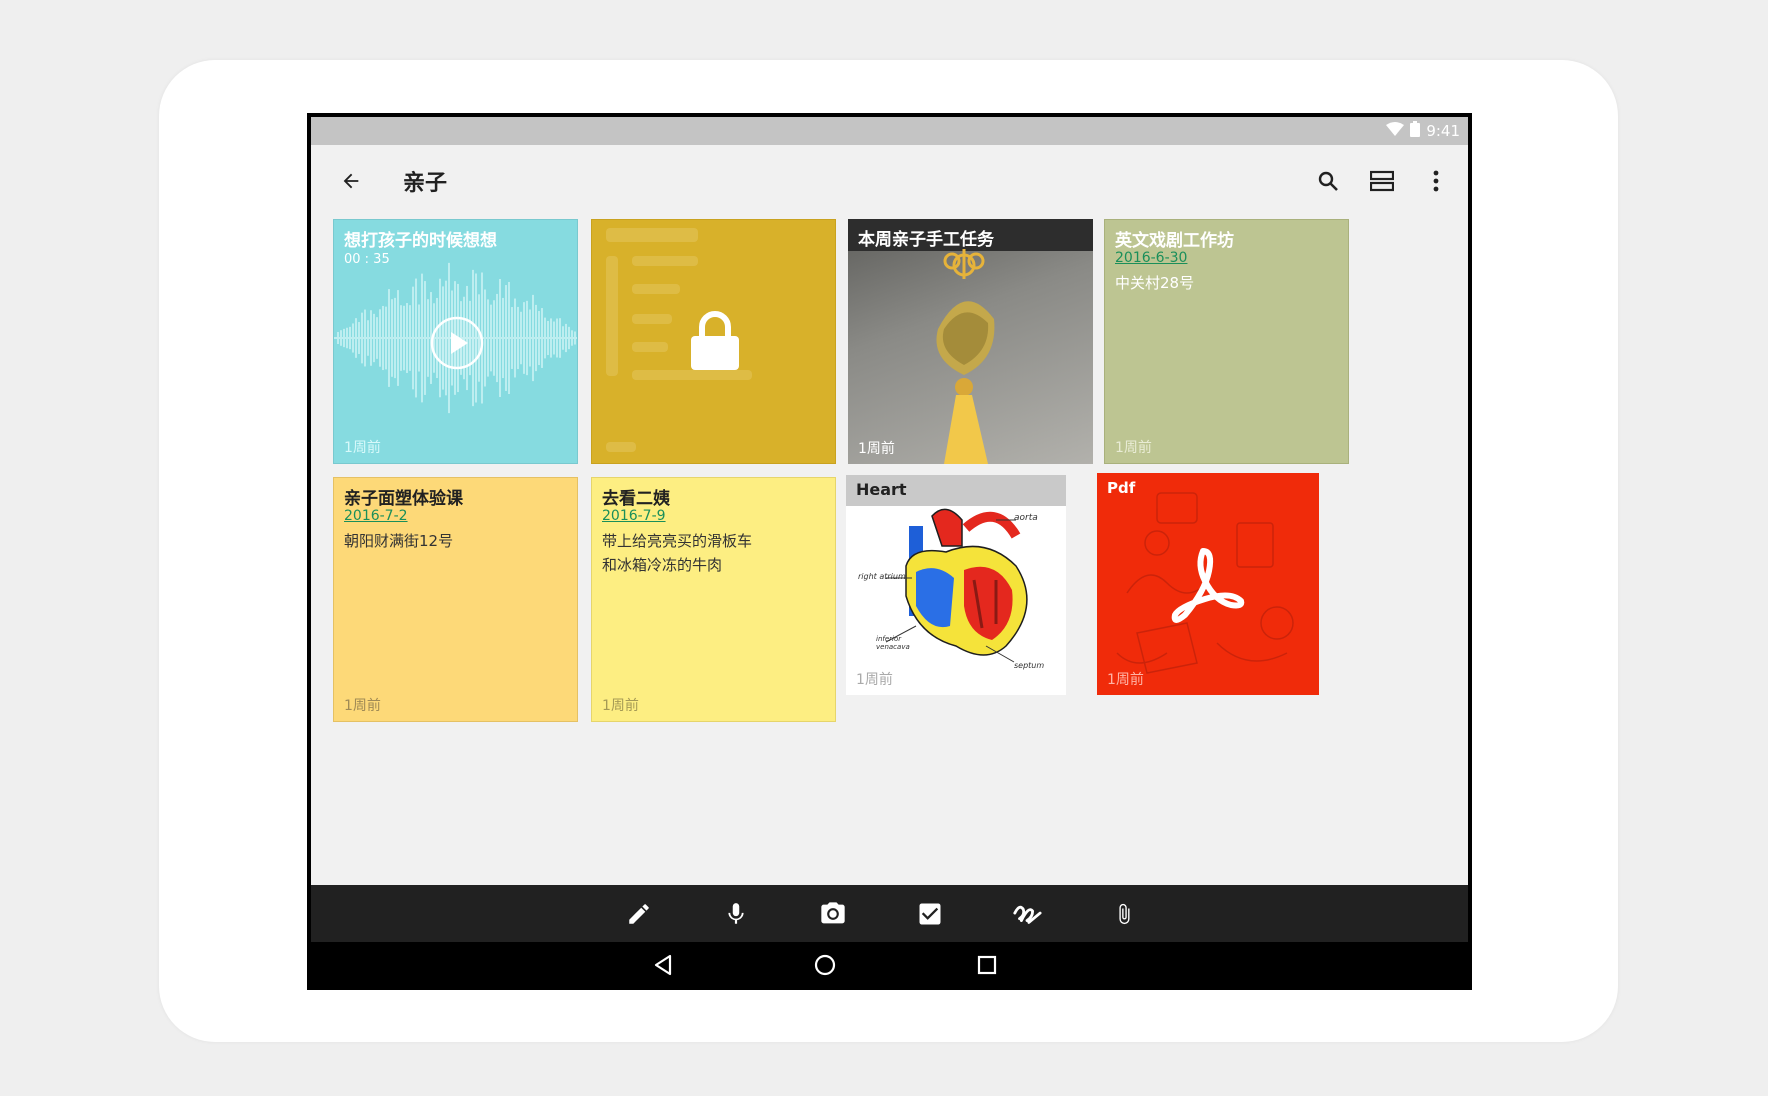 The width and height of the screenshot is (1768, 1096). Describe the element at coordinates (1415, 131) in the screenshot. I see `battery-icon` at that location.